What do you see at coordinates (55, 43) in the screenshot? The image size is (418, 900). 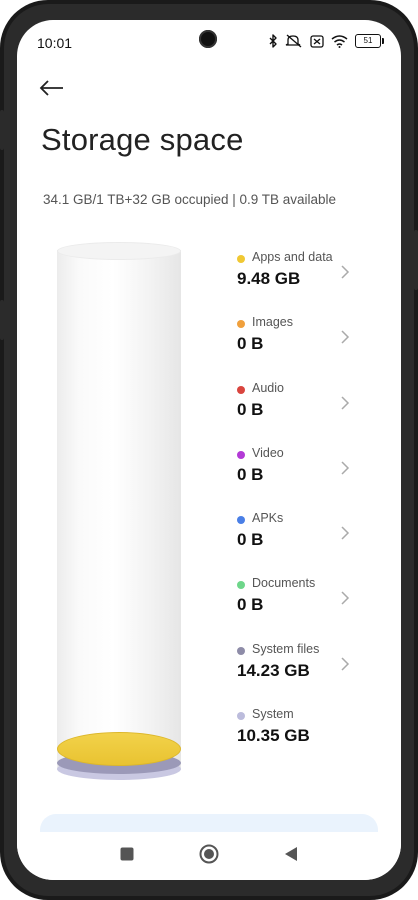 I see `status-time: 10:01` at bounding box center [55, 43].